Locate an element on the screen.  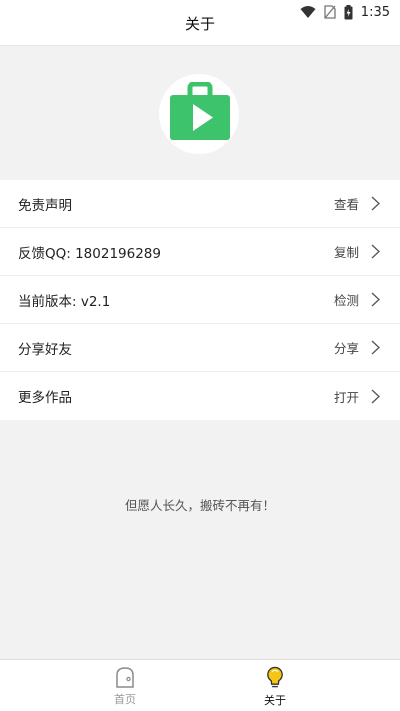
disclaimer-row: 免责声明 查看 is located at coordinates (200, 204).